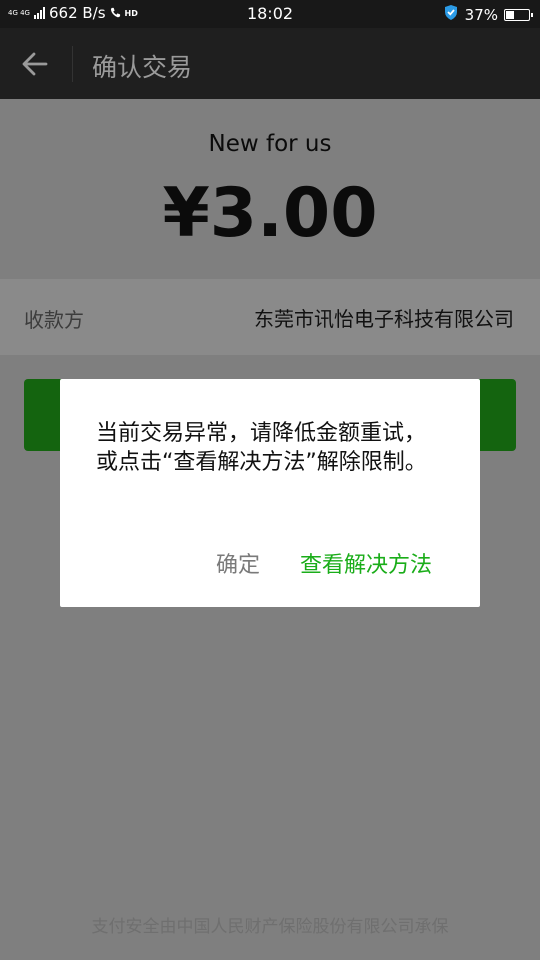 This screenshot has width=540, height=960. I want to click on battery-icon, so click(518, 14).